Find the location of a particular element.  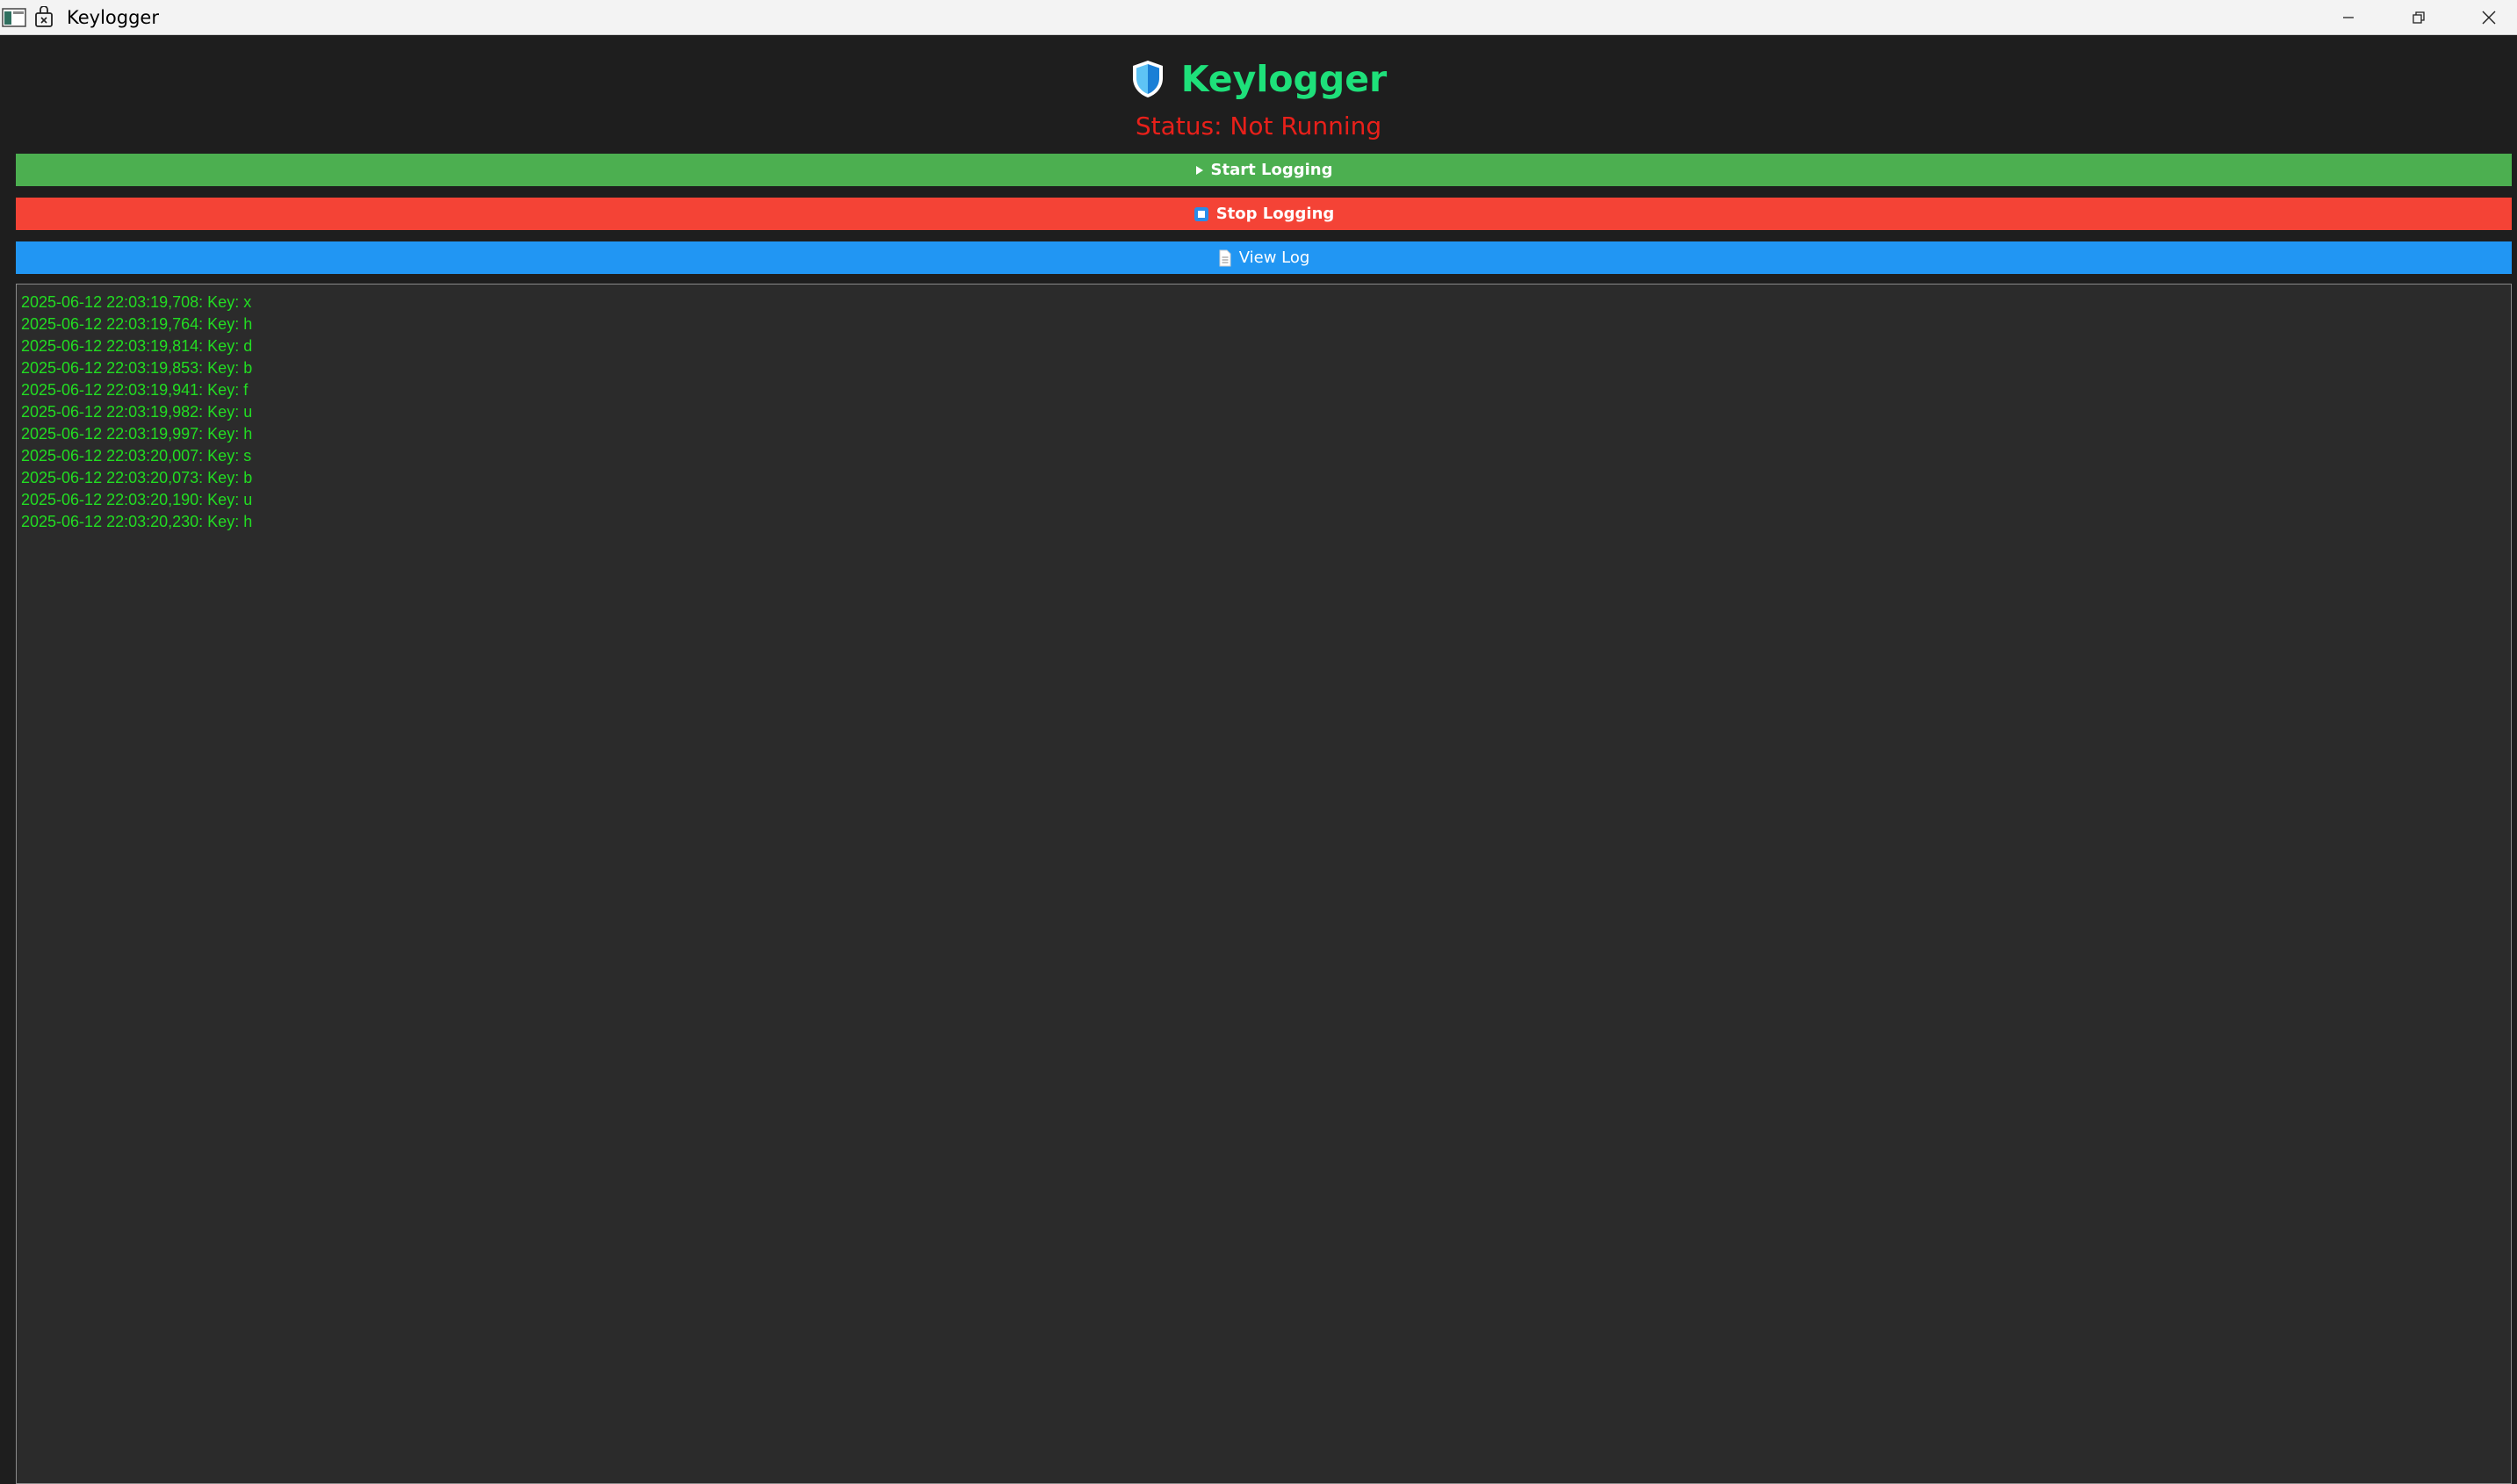

feather-icon is located at coordinates (44, 16).